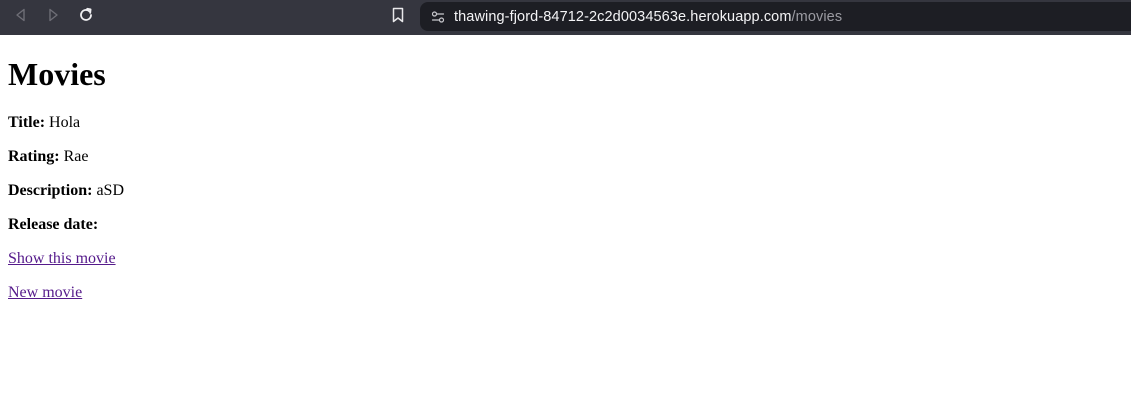 Image resolution: width=1131 pixels, height=407 pixels. Describe the element at coordinates (565, 123) in the screenshot. I see `movie-title-field: Title: Hola` at that location.